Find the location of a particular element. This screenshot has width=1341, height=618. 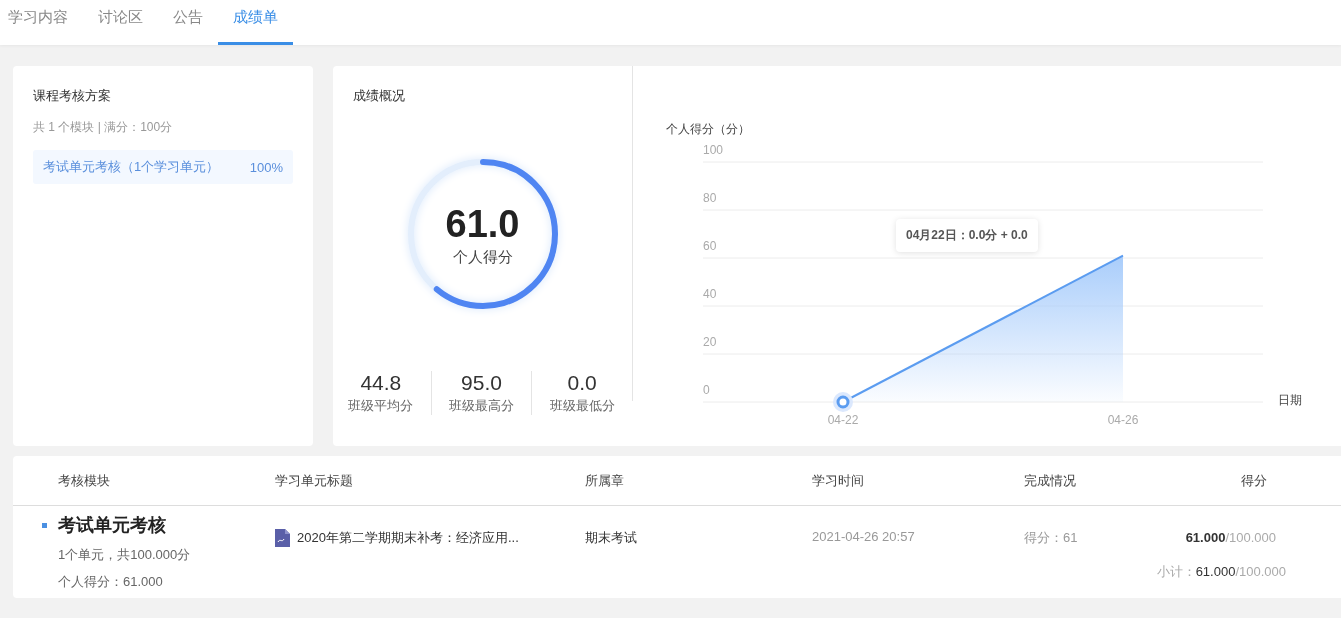

column-header: 所属章 is located at coordinates (605, 480).